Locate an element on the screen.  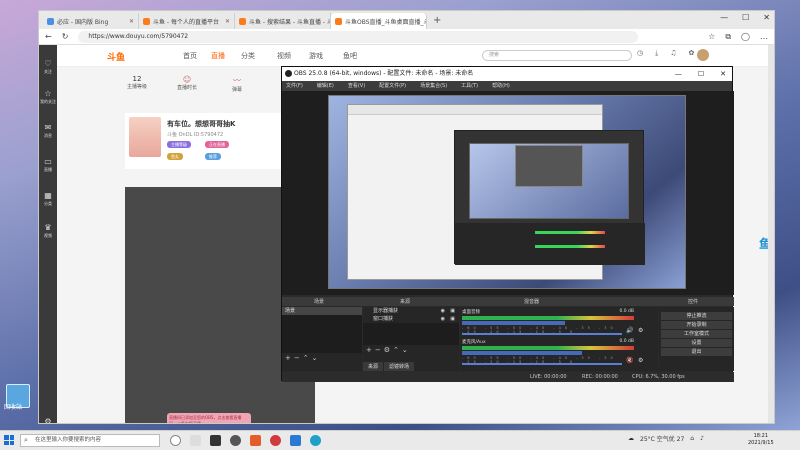
tab-douyu-home: 斗鱼 - 每个人的直播平台 ✕ is located at coordinates (187, 21).